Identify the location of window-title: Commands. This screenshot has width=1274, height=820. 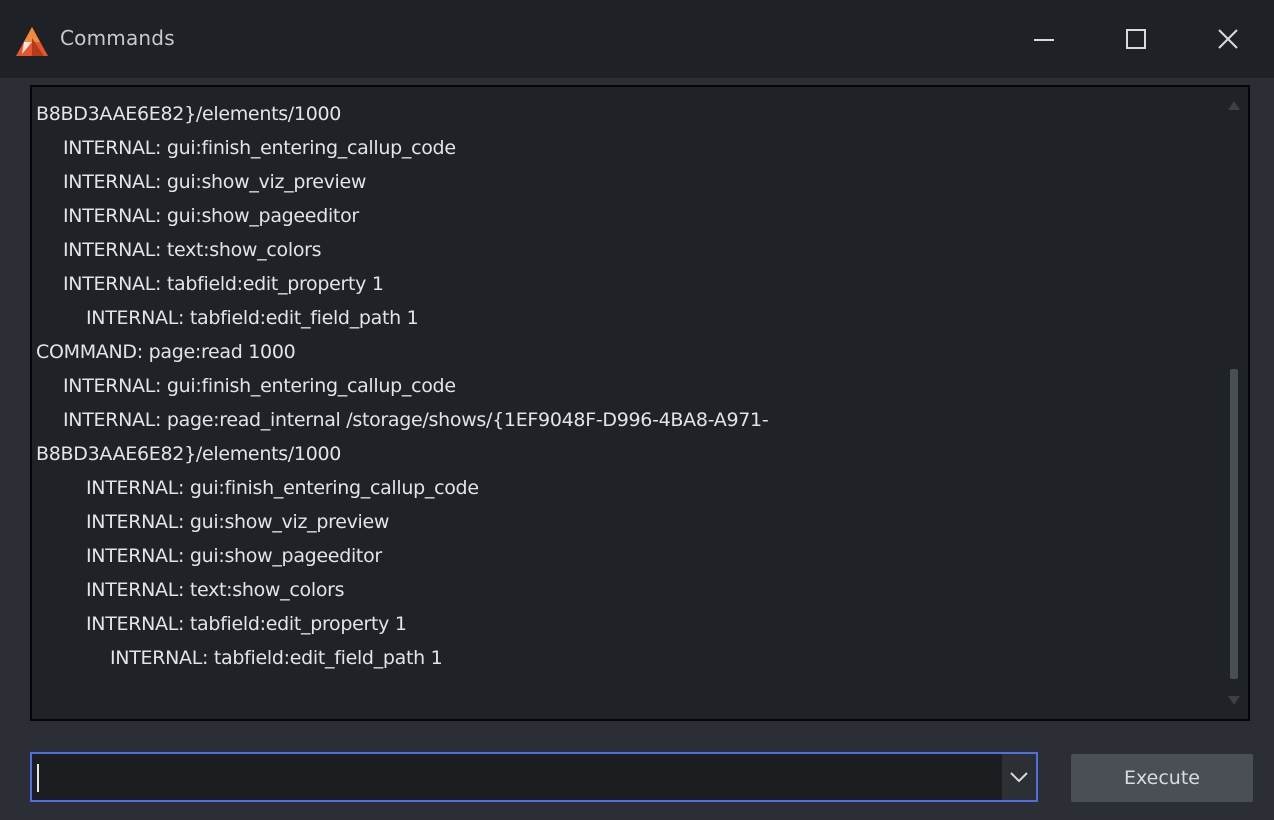
(117, 38).